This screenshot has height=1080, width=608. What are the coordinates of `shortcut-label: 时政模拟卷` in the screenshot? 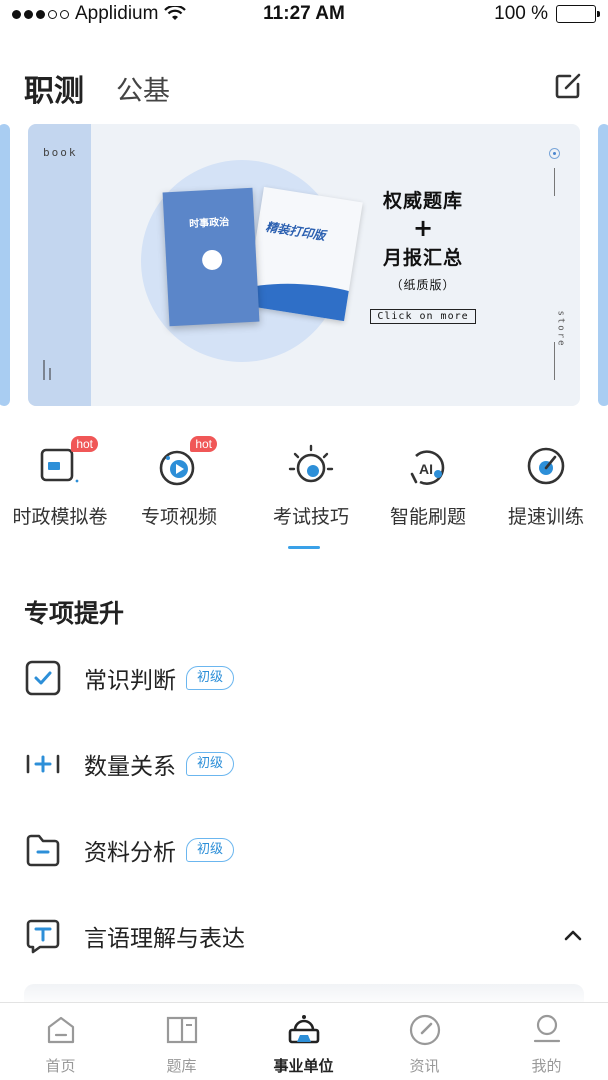 It's located at (60, 517).